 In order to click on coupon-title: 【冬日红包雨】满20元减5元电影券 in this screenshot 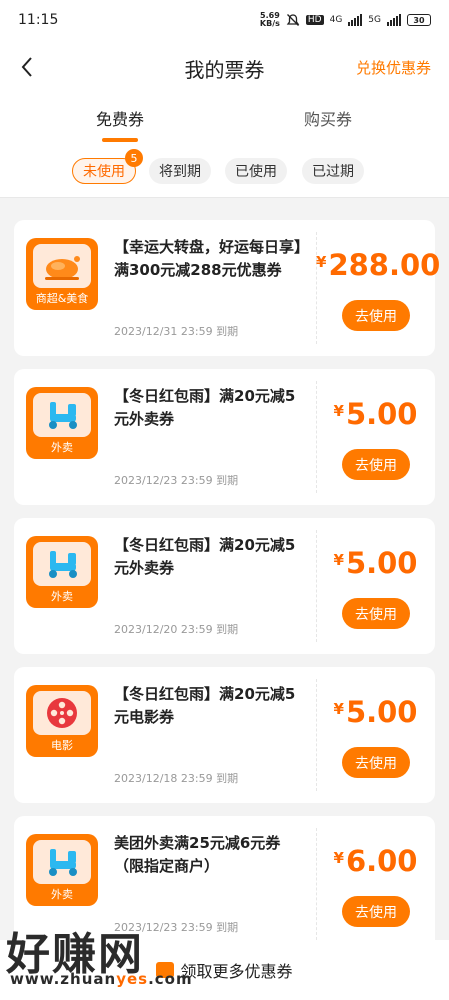, I will do `click(205, 705)`.